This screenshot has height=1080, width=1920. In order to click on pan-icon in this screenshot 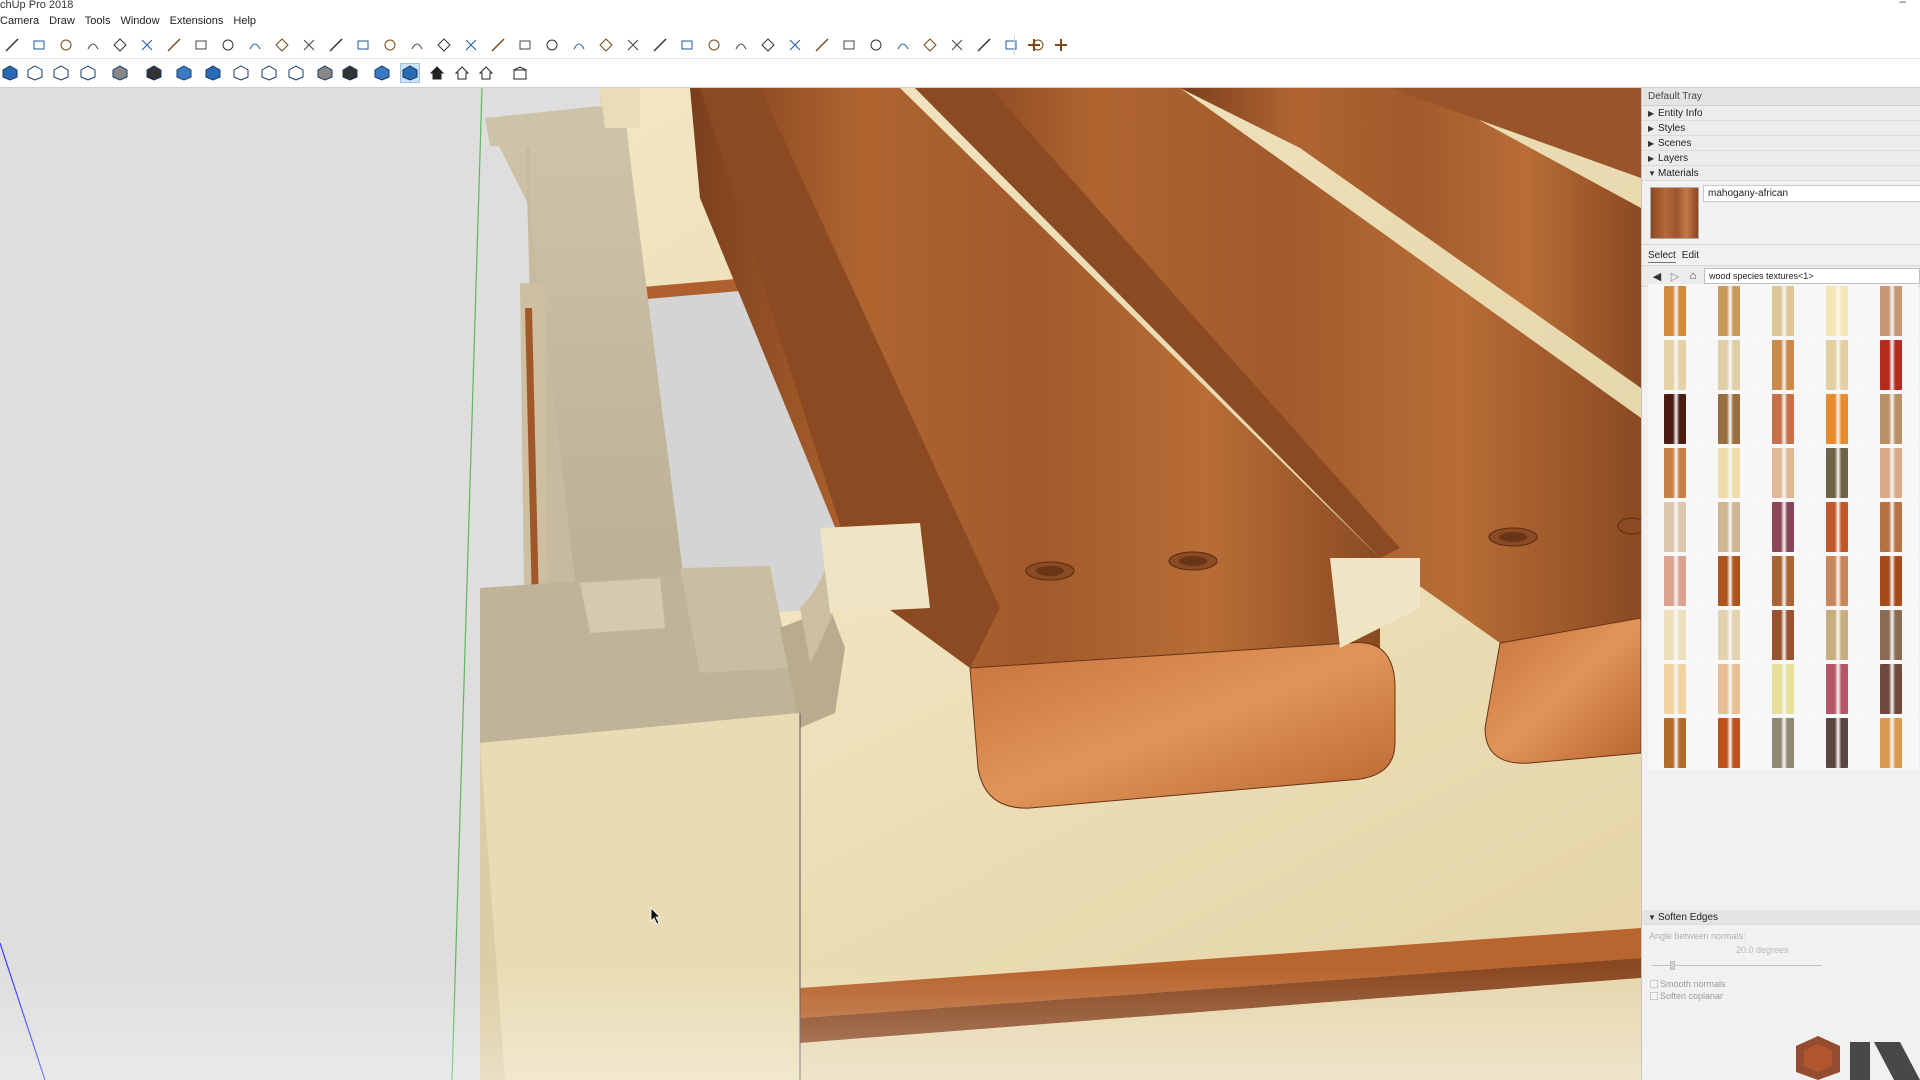, I will do `click(822, 45)`.